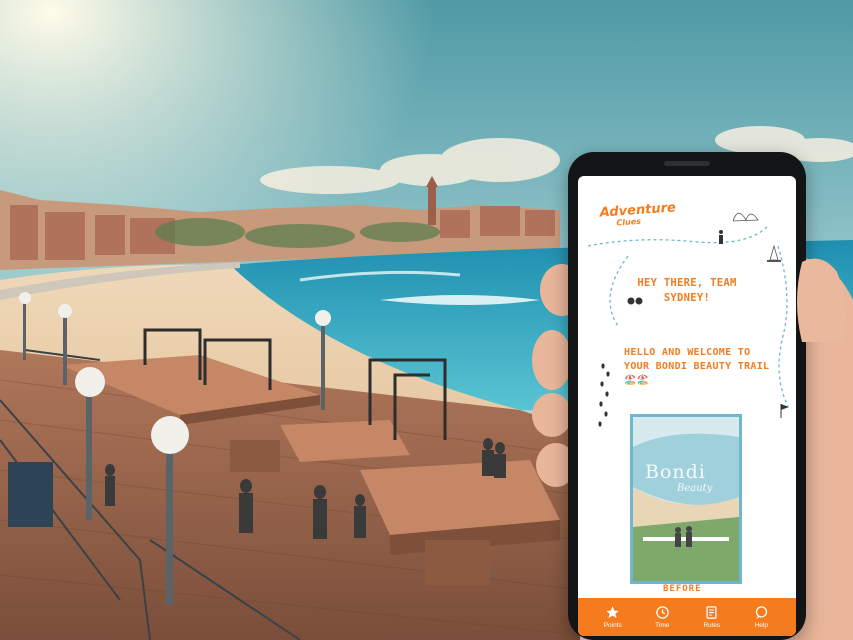  I want to click on thumb, so click(821, 300).